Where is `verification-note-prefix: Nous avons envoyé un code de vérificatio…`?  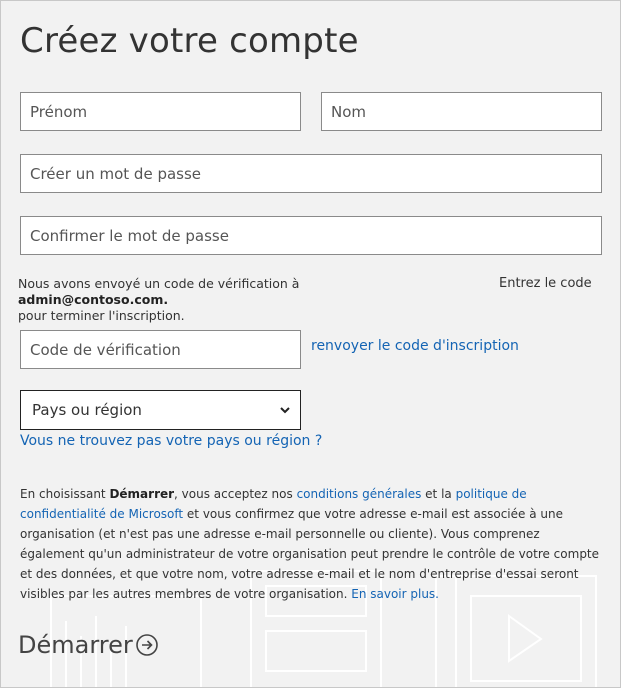
verification-note-prefix: Nous avons envoyé un code de vérificatio… is located at coordinates (159, 283).